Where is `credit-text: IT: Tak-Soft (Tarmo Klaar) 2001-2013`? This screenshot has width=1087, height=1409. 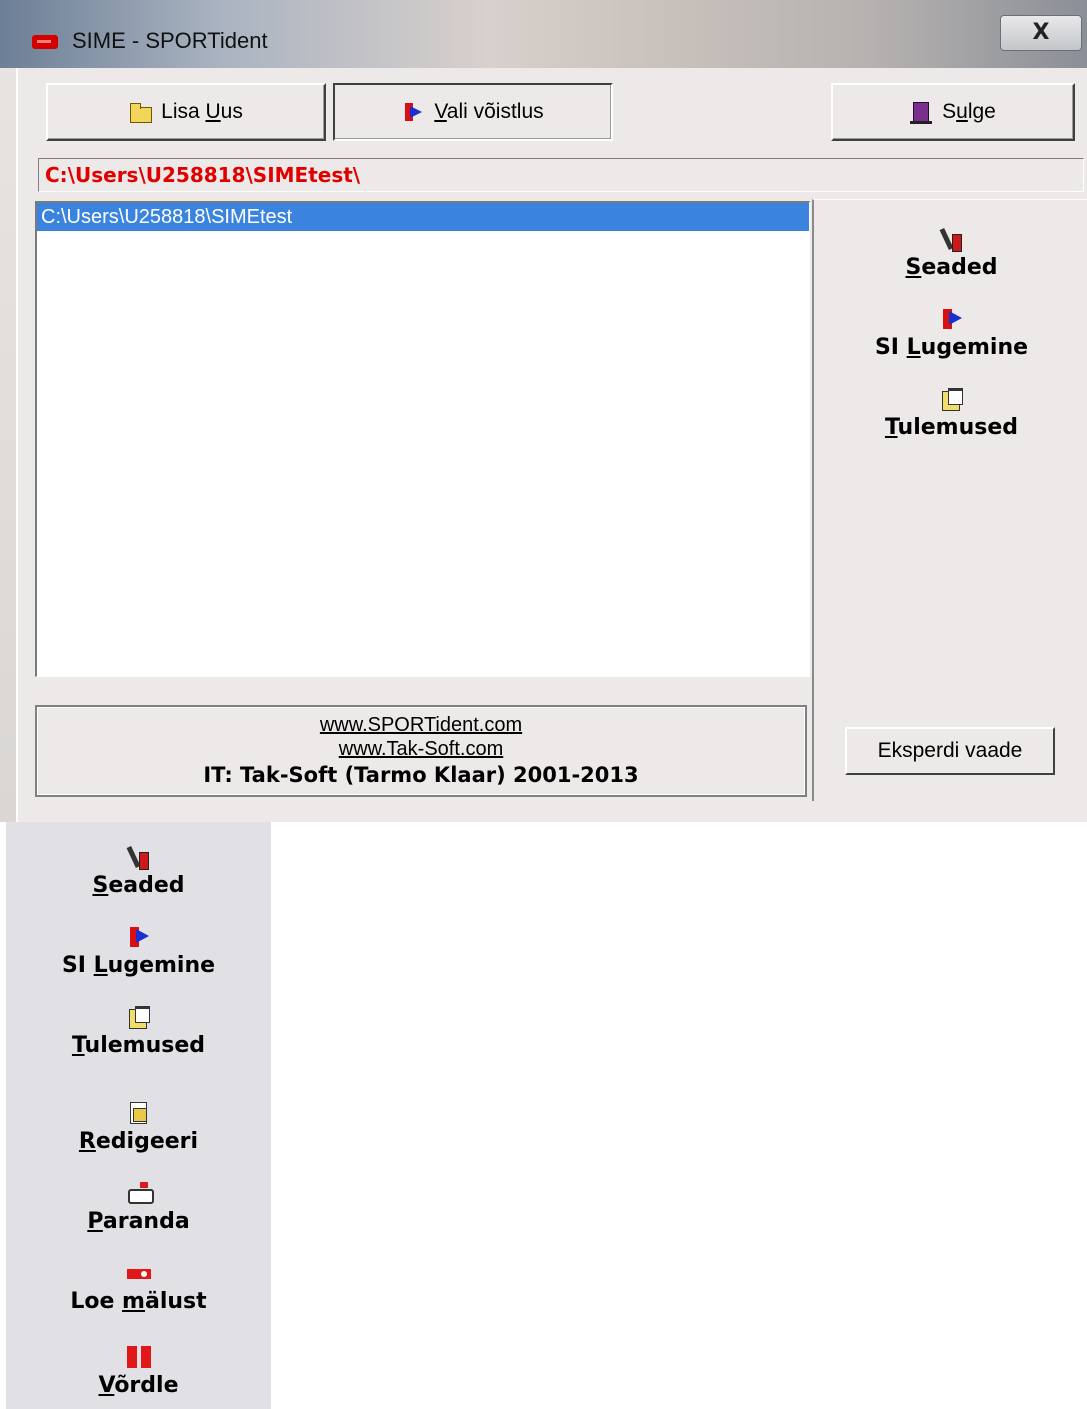
credit-text: IT: Tak-Soft (Tarmo Klaar) 2001-2013 is located at coordinates (421, 775).